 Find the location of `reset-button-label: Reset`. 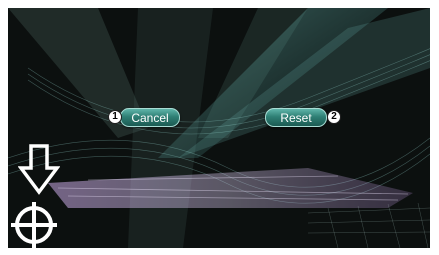

reset-button-label: Reset is located at coordinates (296, 118).